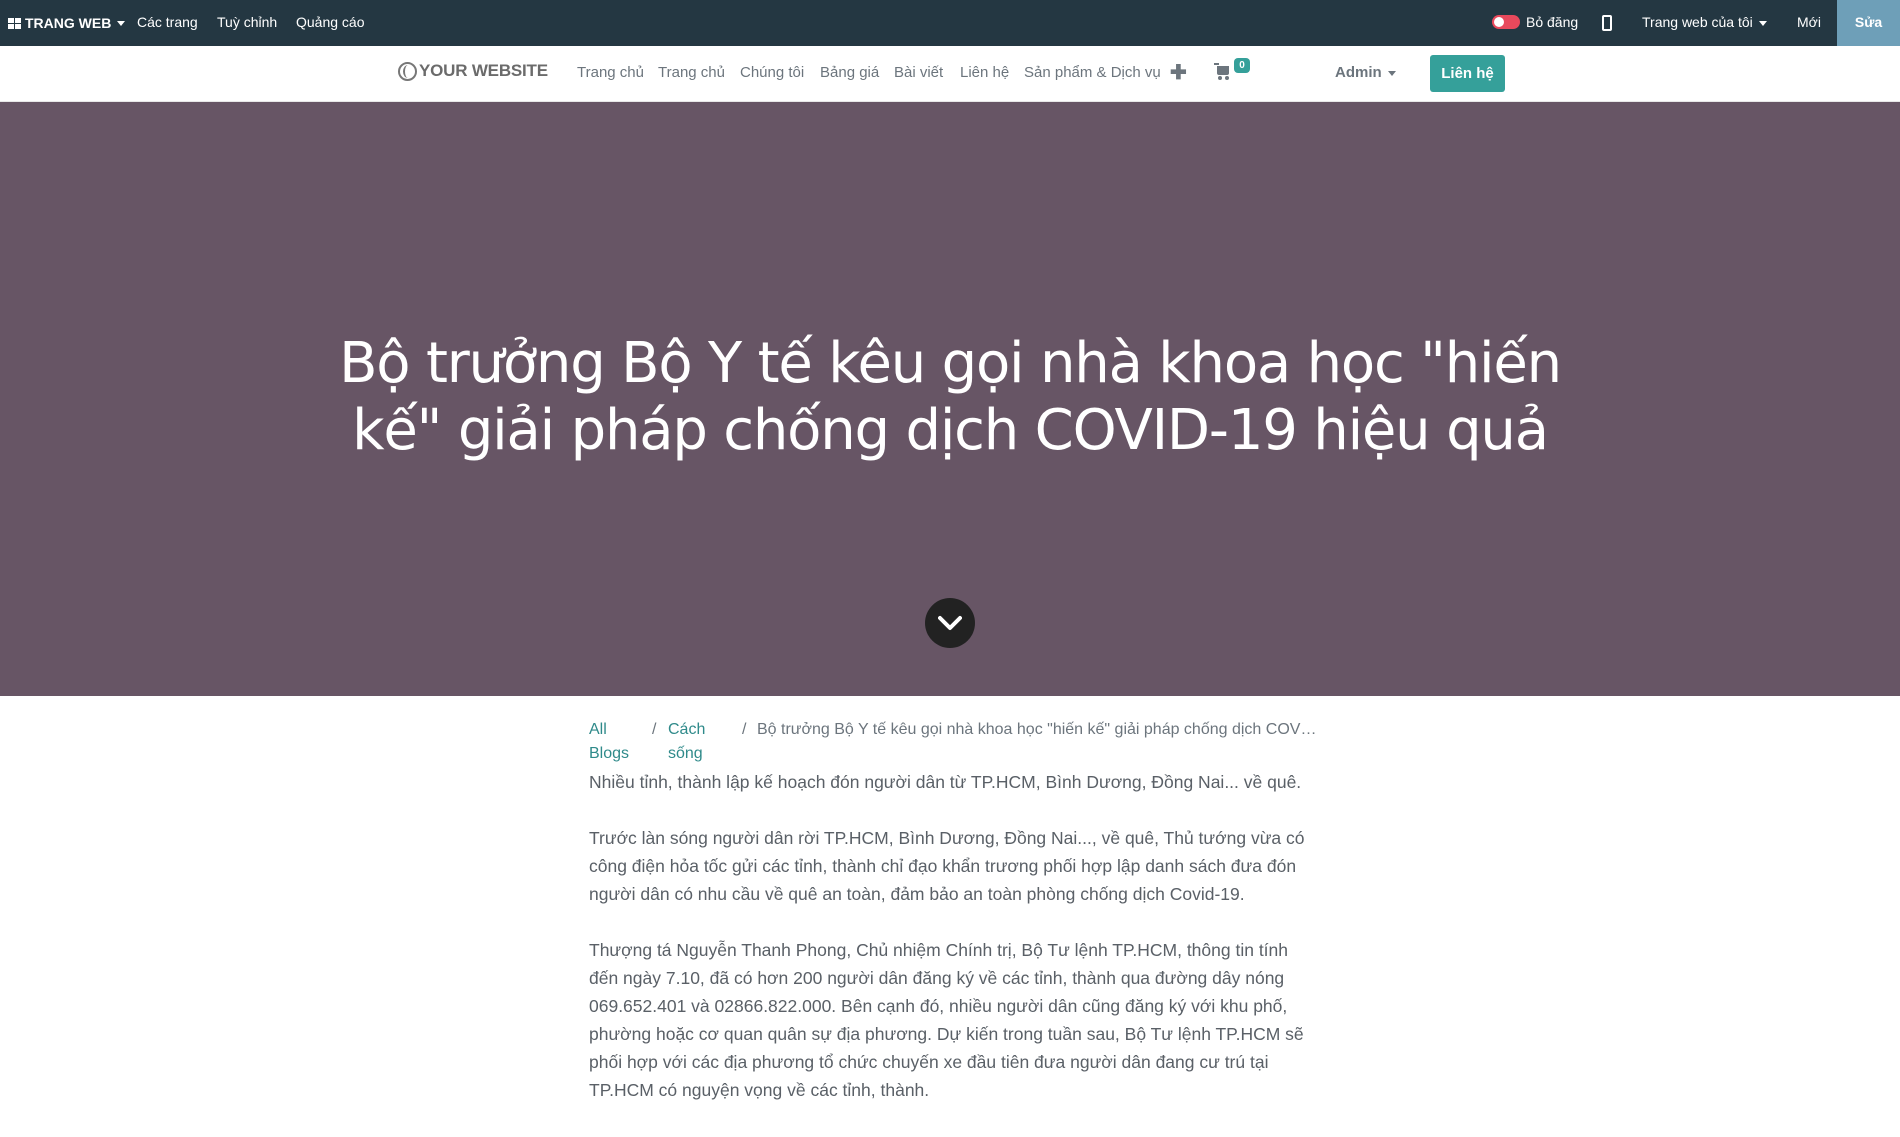 The image size is (1900, 1137). I want to click on menu-pages: Các trang, so click(167, 23).